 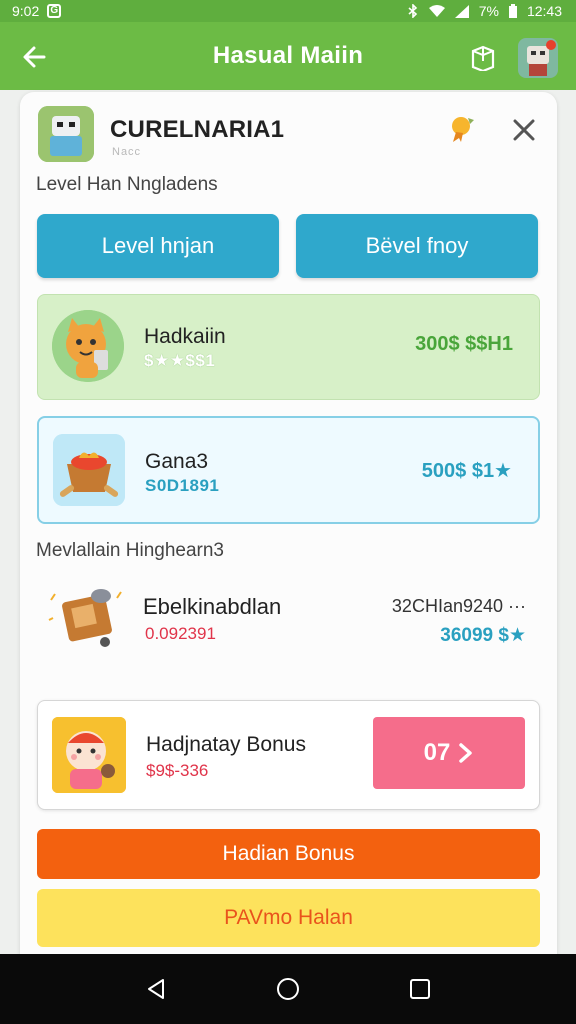 I want to click on notification-dot, so click(x=551, y=45).